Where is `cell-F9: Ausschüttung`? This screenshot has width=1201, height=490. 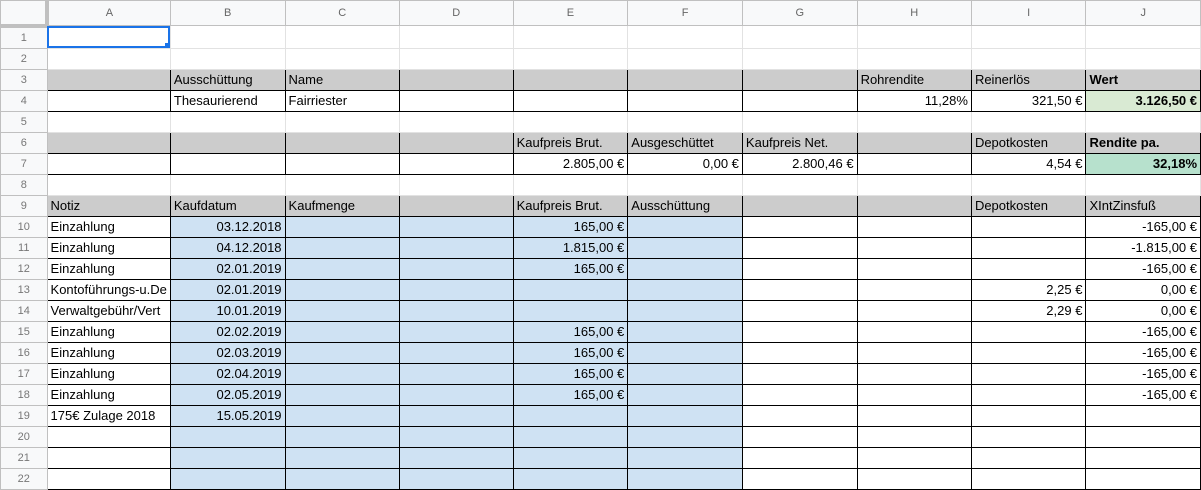
cell-F9: Ausschüttung is located at coordinates (685, 205).